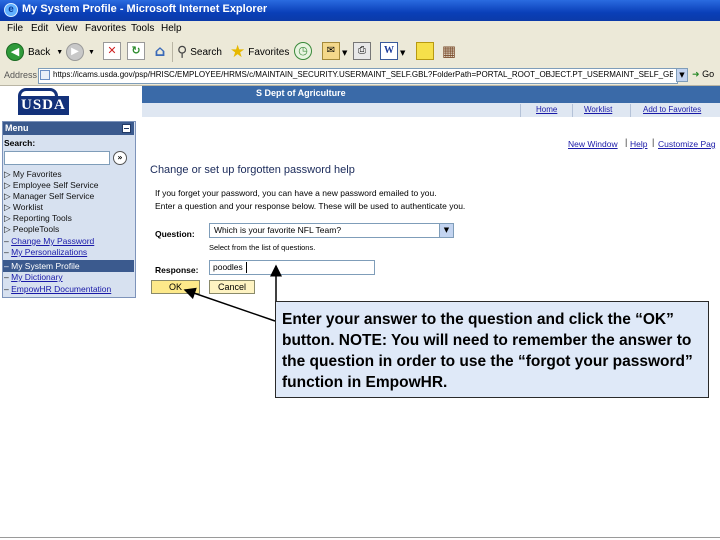 The image size is (720, 540). I want to click on callout-arrows, so click(232, 293).